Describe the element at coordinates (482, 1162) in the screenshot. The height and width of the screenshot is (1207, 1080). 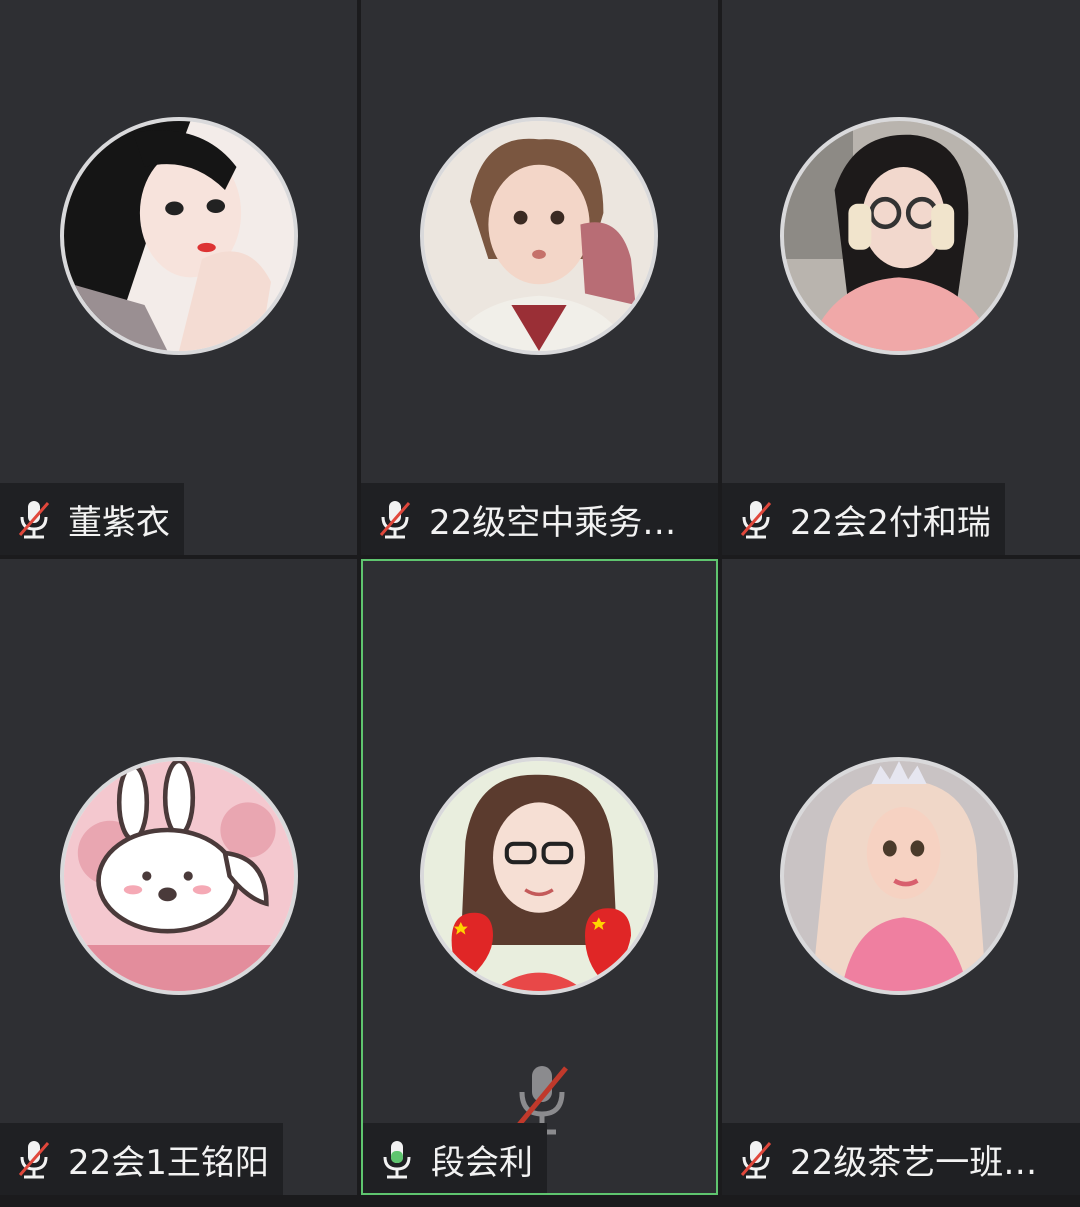
I see `participant-name: 段会利` at that location.